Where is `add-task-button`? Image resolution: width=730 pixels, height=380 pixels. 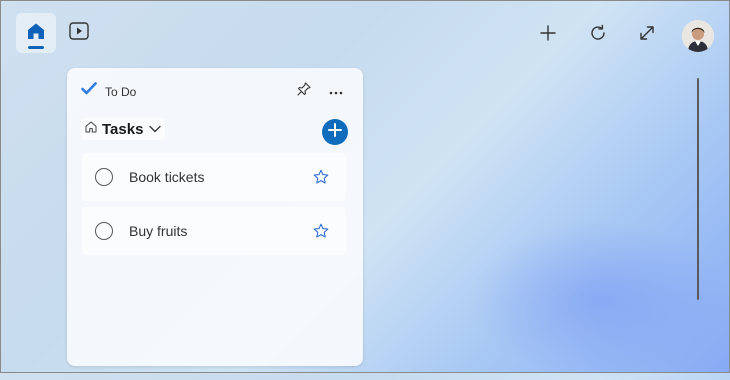 add-task-button is located at coordinates (335, 132).